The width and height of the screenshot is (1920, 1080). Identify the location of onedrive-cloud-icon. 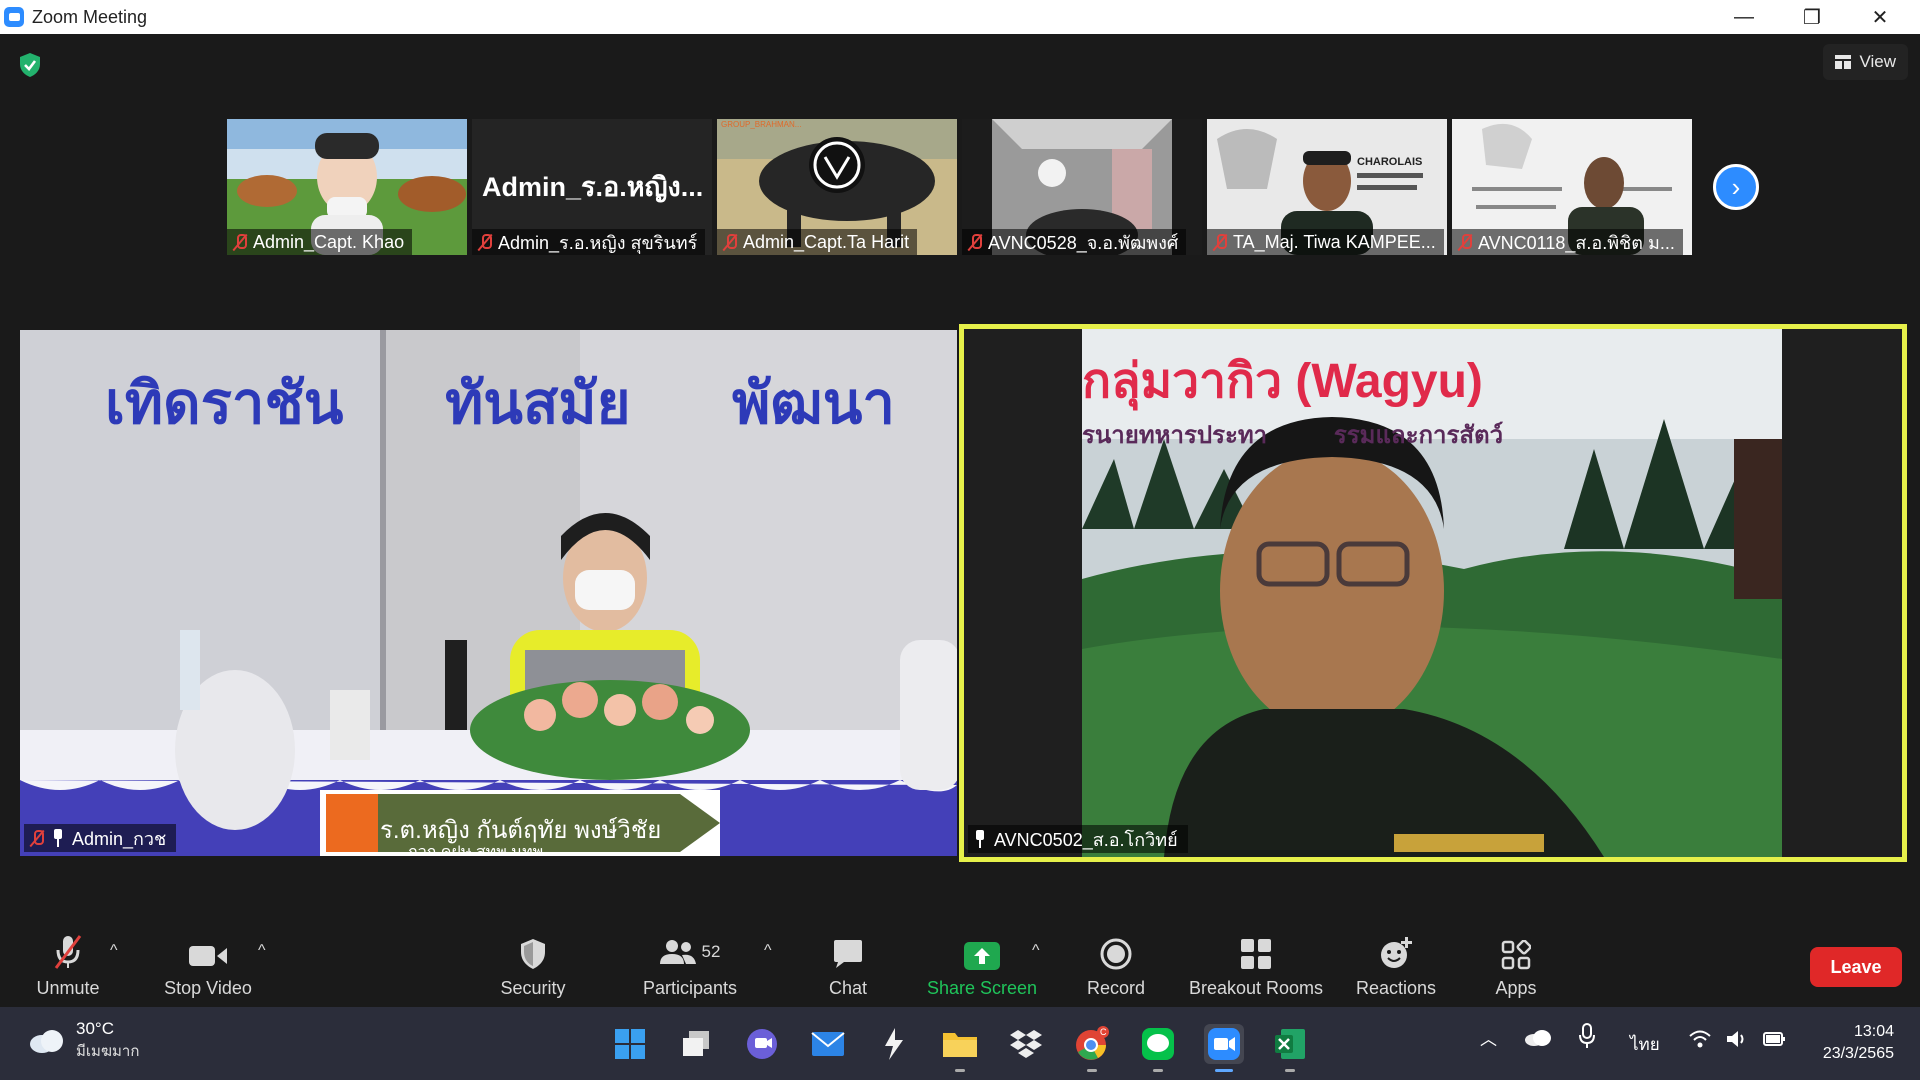
(1538, 1040).